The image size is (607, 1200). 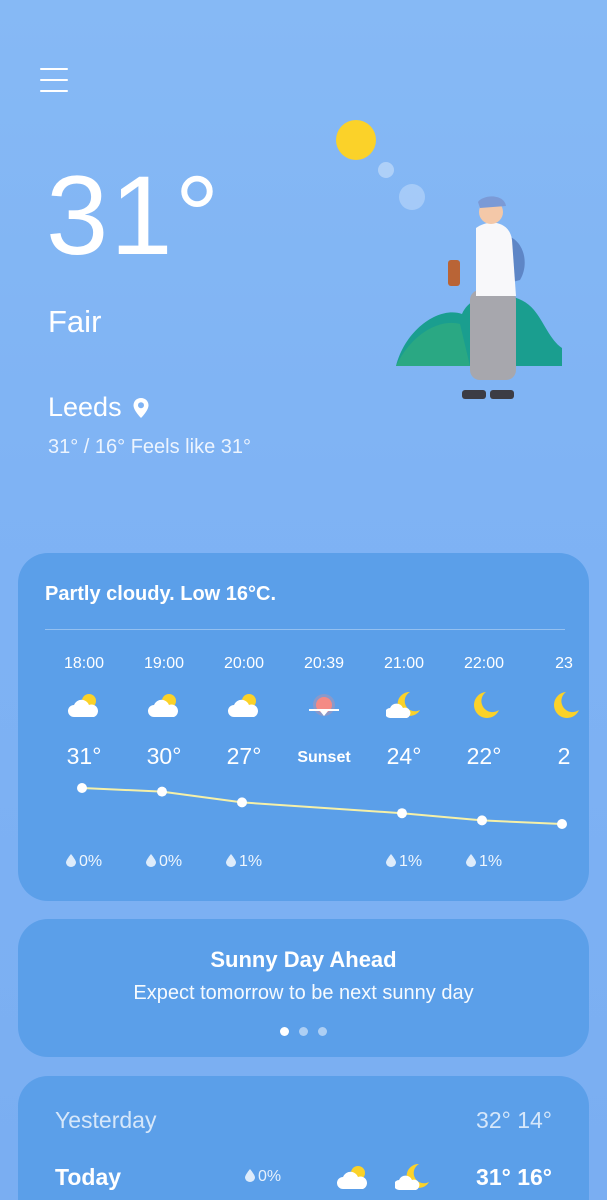 I want to click on sunset-icon, so click(x=324, y=706).